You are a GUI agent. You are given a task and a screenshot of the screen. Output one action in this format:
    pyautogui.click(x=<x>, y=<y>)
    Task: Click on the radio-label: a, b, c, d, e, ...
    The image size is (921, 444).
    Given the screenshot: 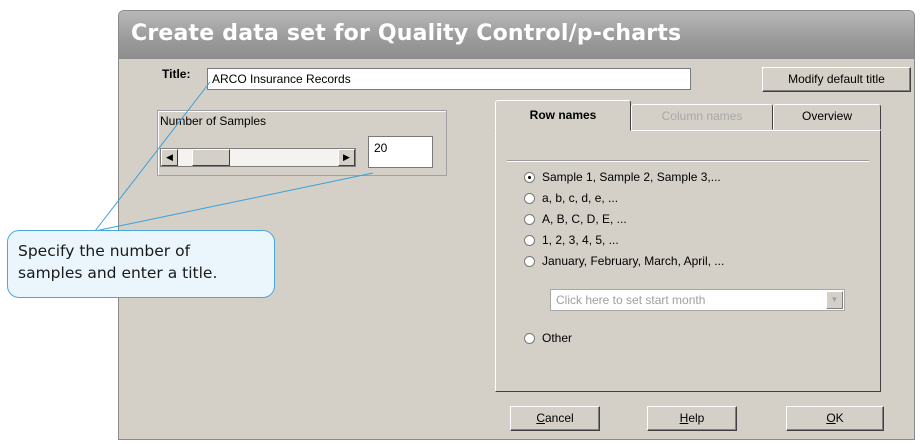 What is the action you would take?
    pyautogui.click(x=580, y=198)
    